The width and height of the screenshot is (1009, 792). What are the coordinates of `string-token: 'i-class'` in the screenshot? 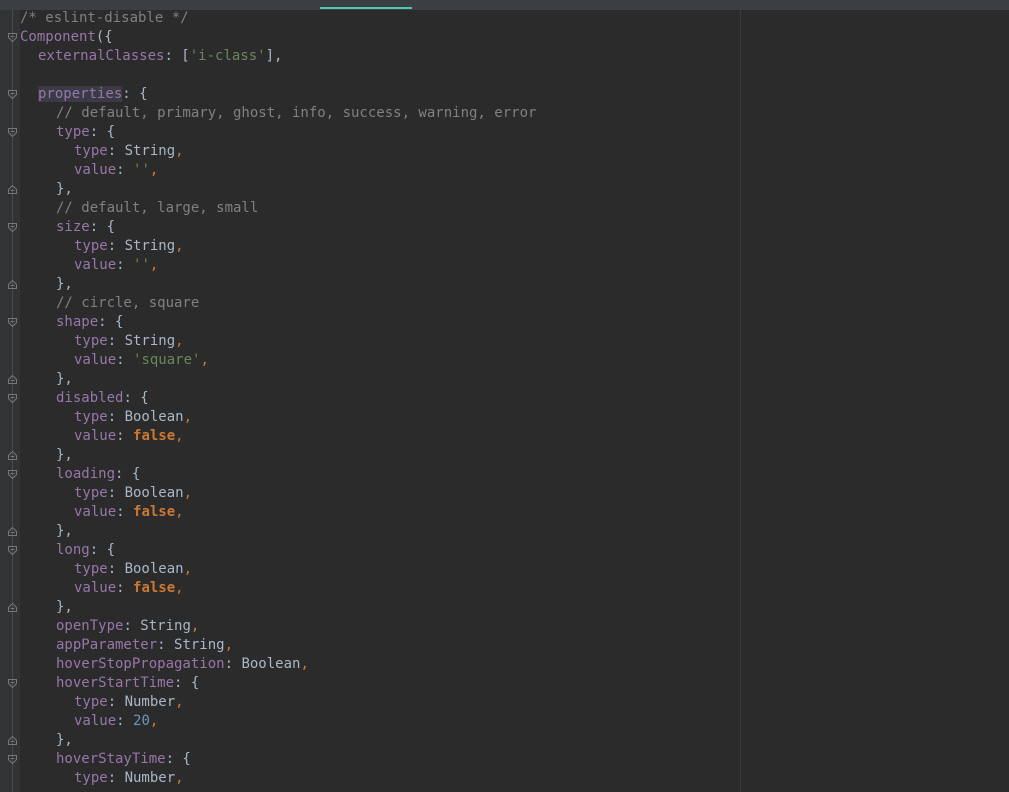 It's located at (227, 56).